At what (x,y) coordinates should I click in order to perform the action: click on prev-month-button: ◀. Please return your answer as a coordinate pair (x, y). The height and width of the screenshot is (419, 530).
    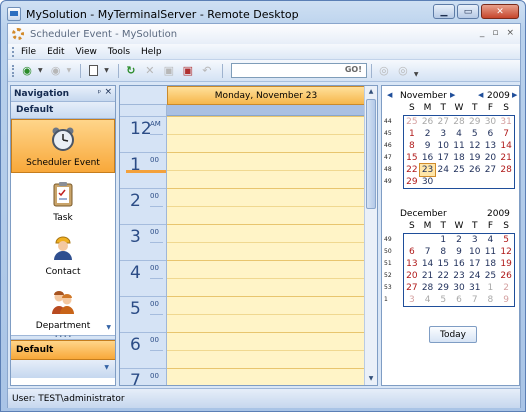
    Looking at the image, I should click on (389, 95).